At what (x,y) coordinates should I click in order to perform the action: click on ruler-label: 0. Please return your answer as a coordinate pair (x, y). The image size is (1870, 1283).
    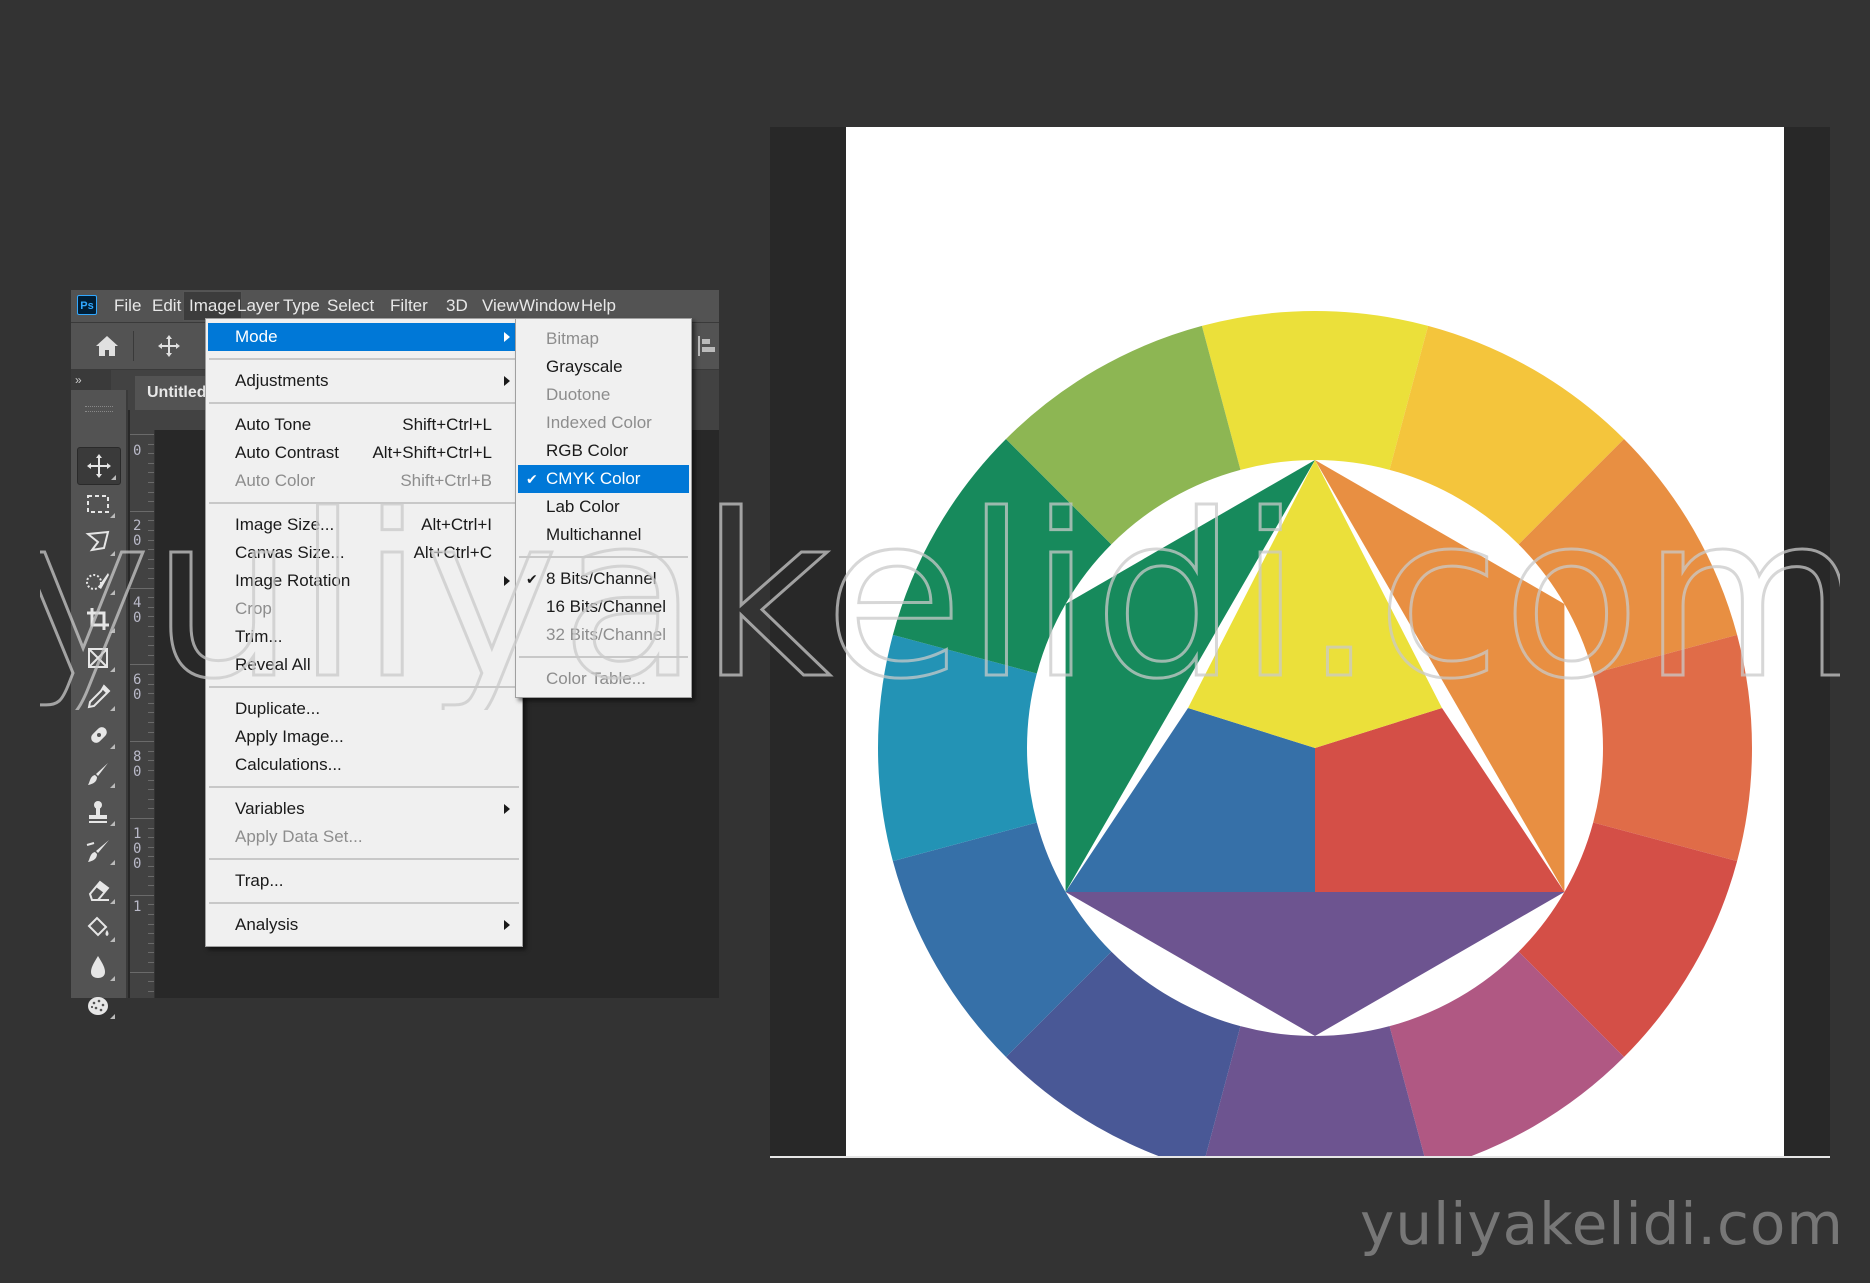
    Looking at the image, I should click on (137, 451).